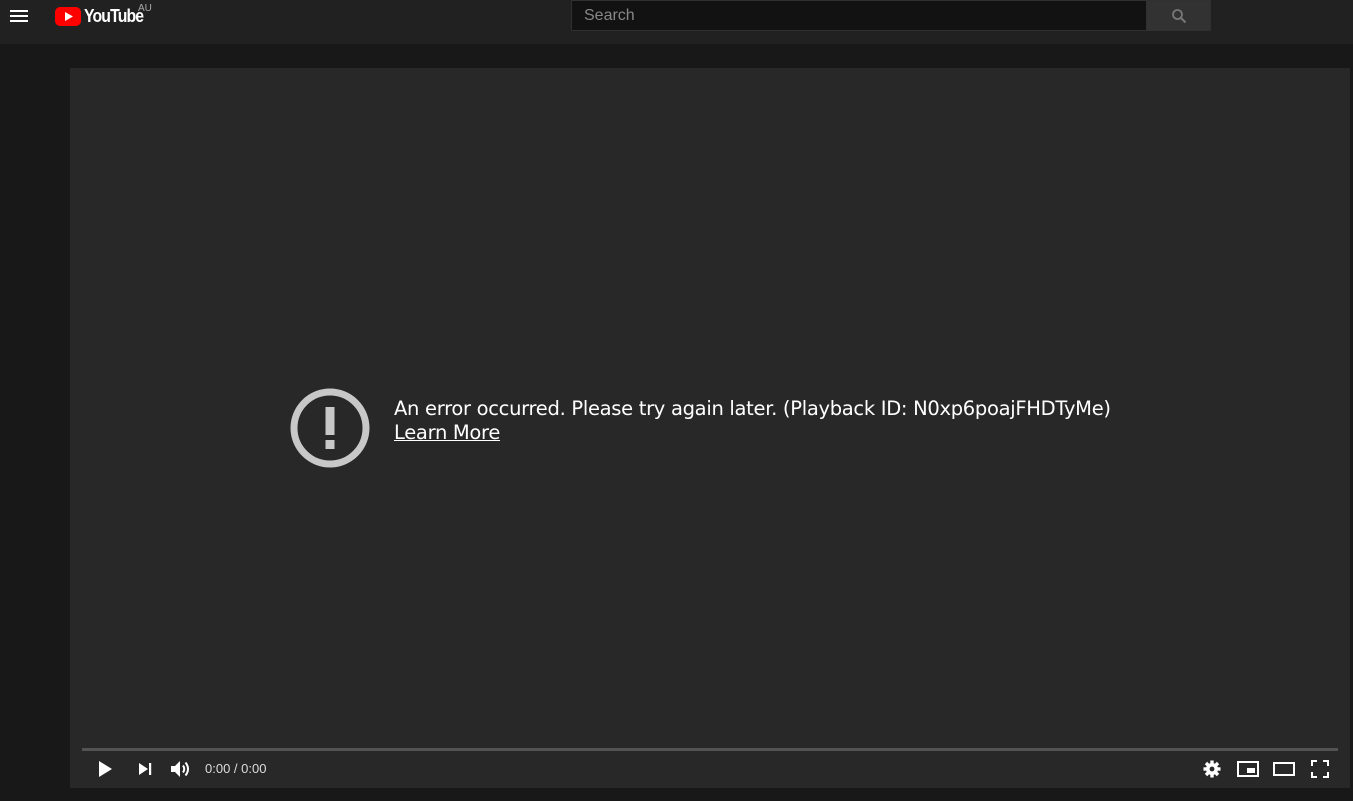  I want to click on youtube-play-logo-icon, so click(68, 16).